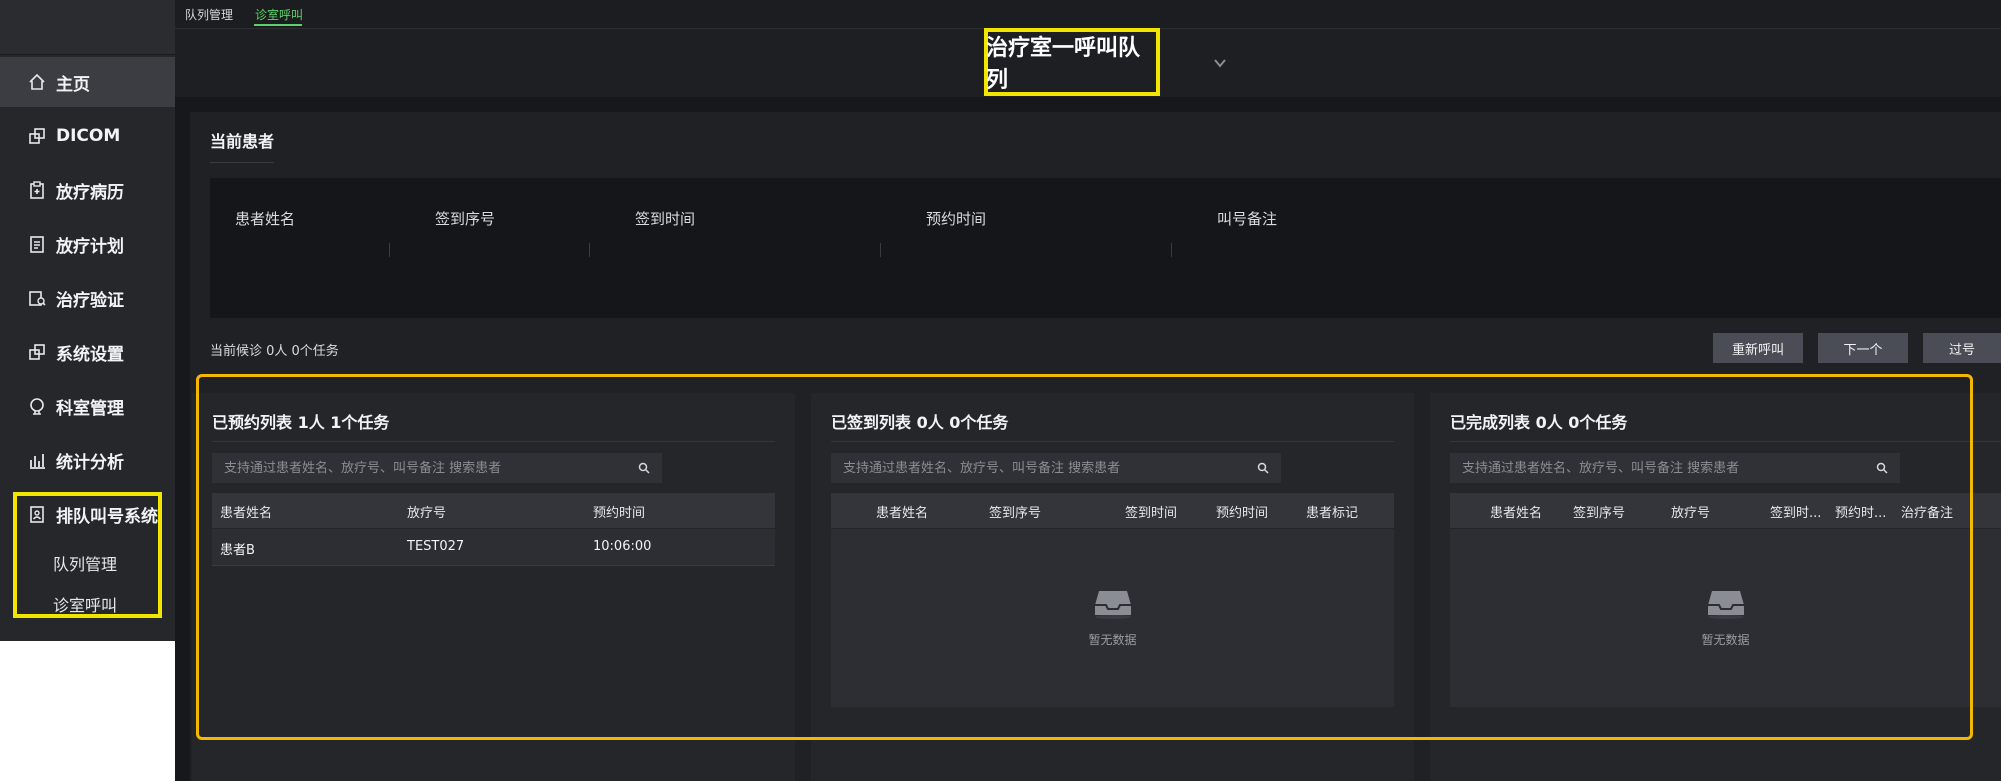 The width and height of the screenshot is (2001, 781). I want to click on tab-queue-management: 队列管理, so click(209, 14).